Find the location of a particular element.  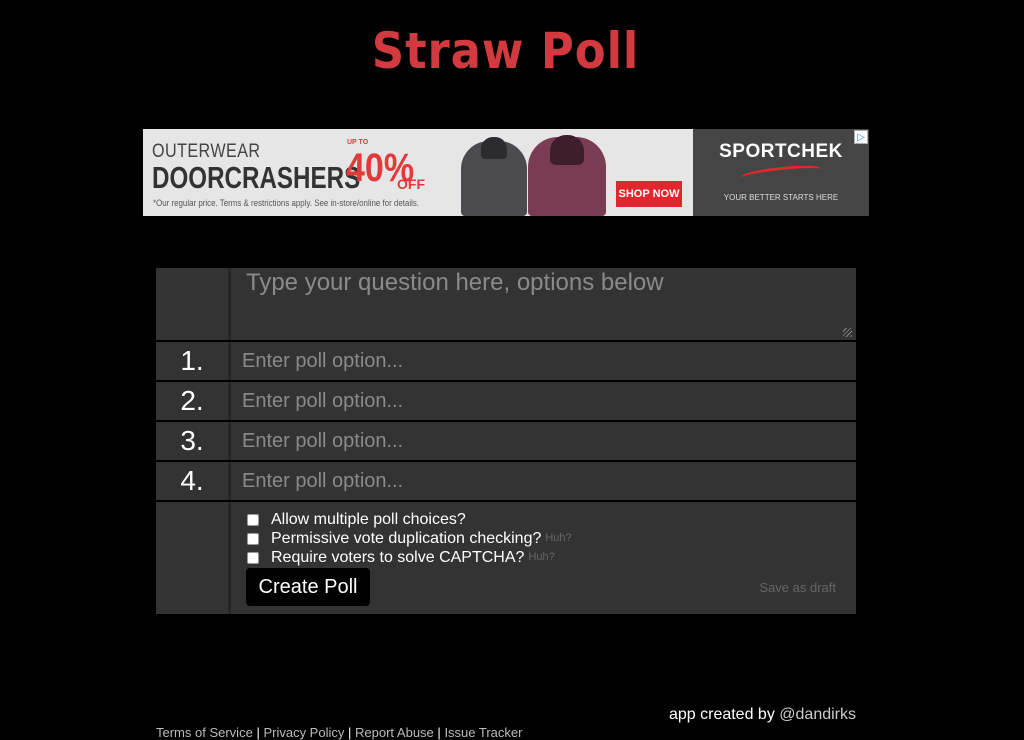

captcha-option: Require voters to solve CAPTCHA? Huh? is located at coordinates (409, 557).